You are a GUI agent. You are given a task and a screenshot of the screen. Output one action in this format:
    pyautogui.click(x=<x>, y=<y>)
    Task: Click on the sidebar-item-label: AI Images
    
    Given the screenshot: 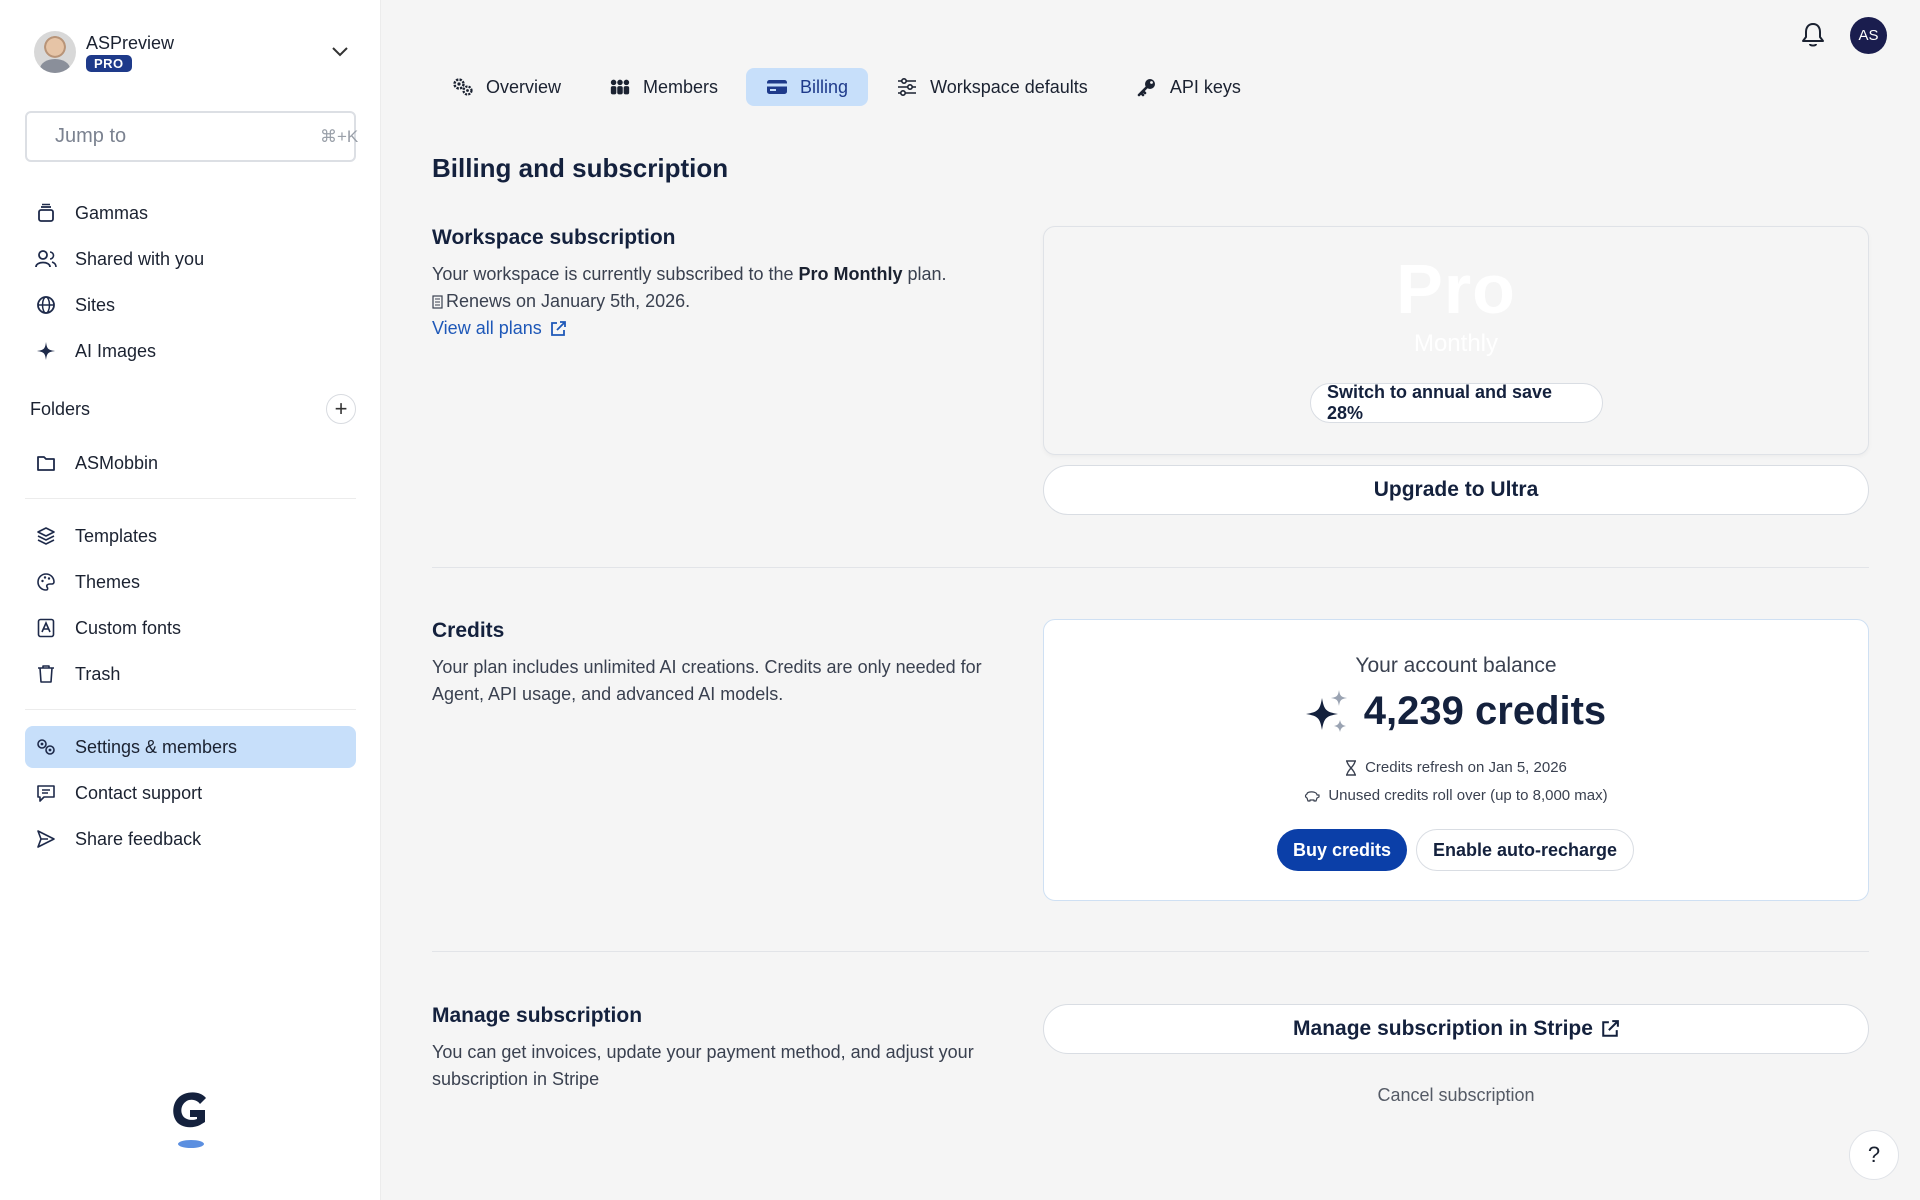 What is the action you would take?
    pyautogui.click(x=116, y=350)
    